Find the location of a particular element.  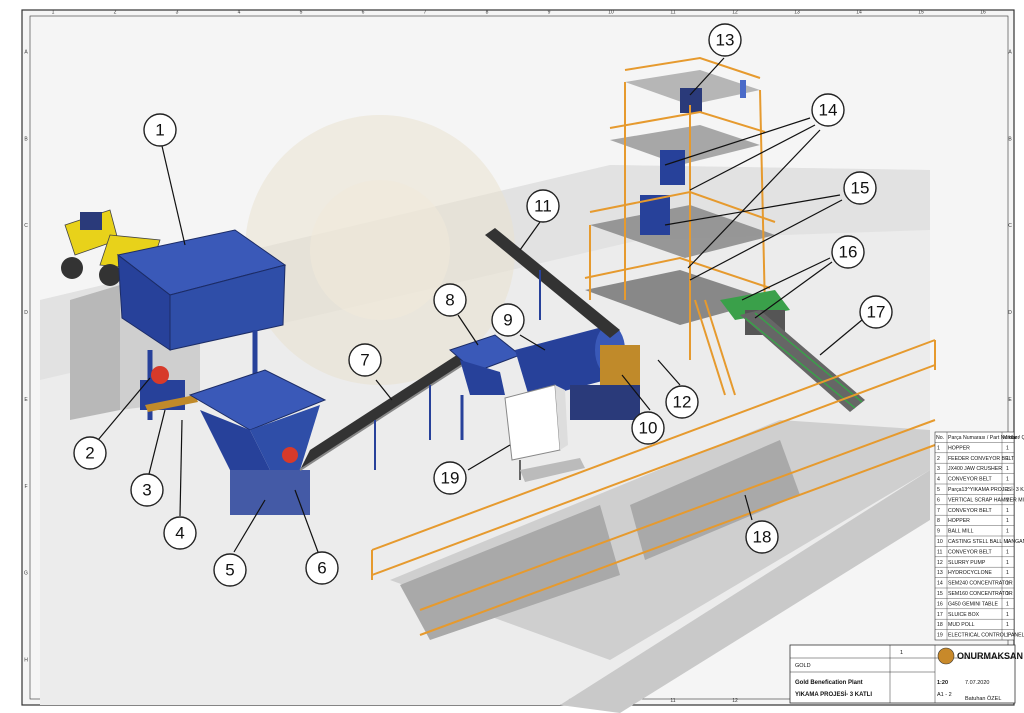

callout-11: 11 is located at coordinates (543, 206).